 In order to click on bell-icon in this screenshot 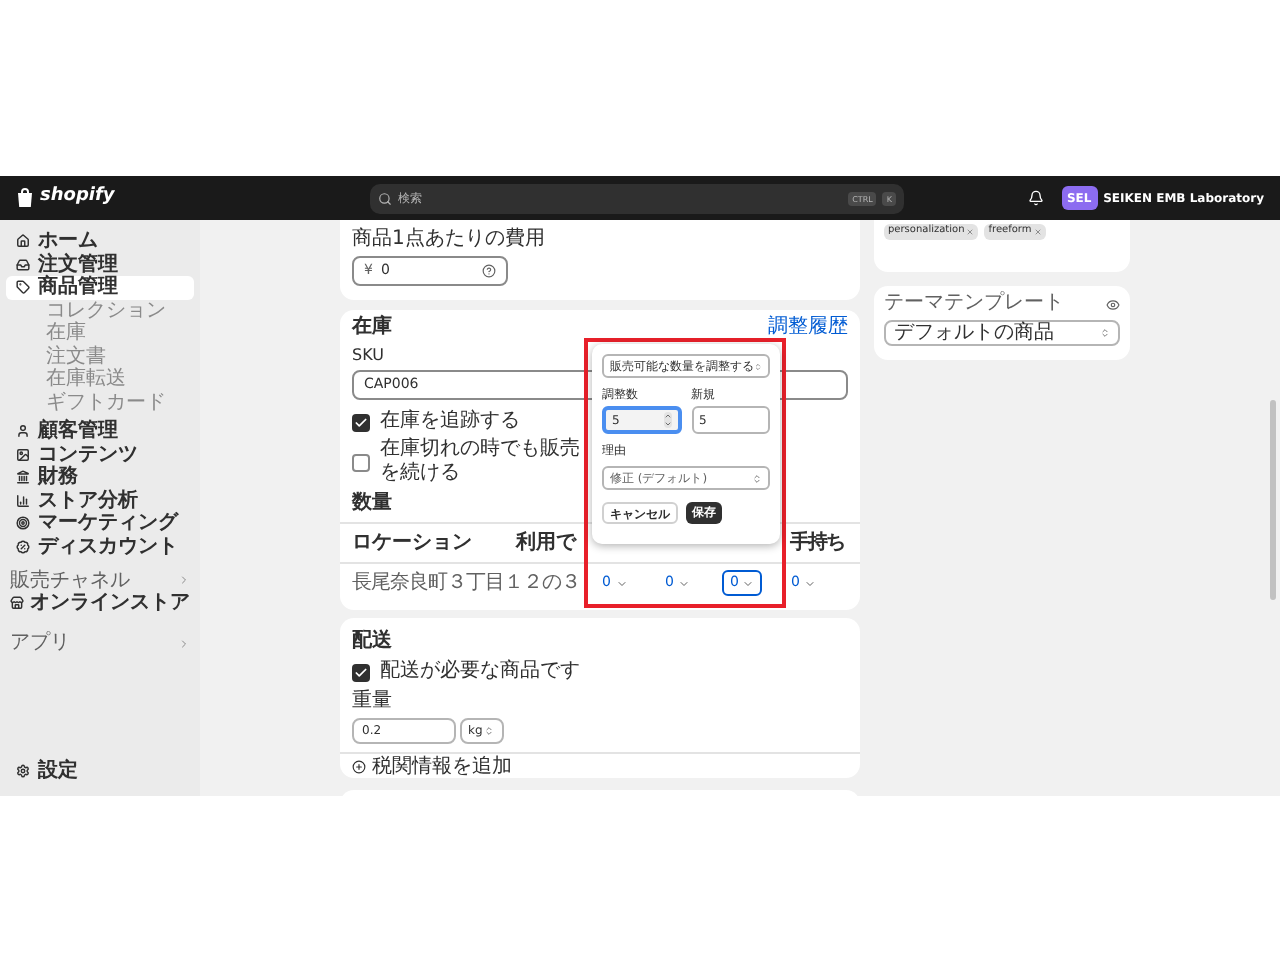, I will do `click(1035, 198)`.